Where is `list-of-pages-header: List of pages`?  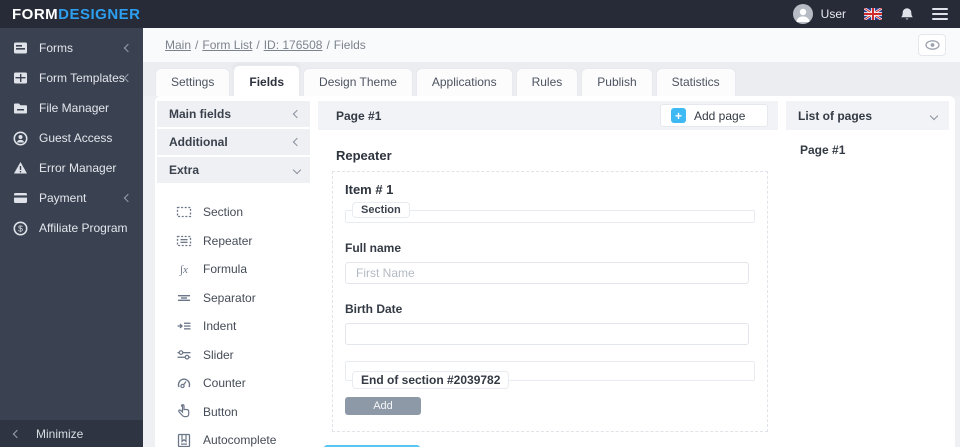 list-of-pages-header: List of pages is located at coordinates (867, 115).